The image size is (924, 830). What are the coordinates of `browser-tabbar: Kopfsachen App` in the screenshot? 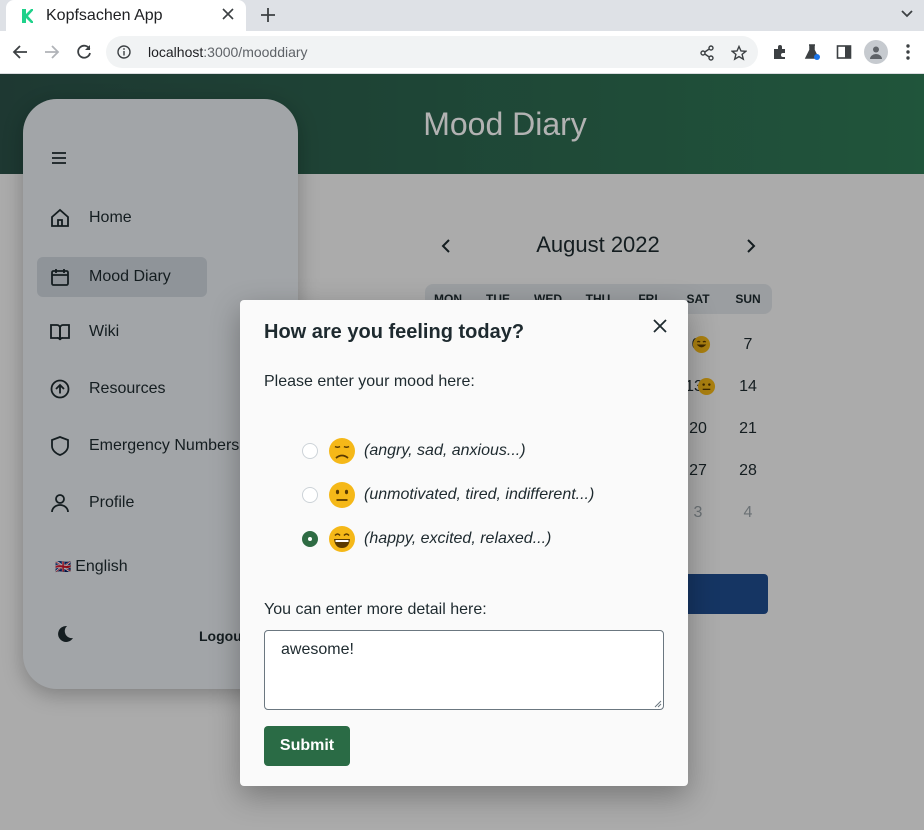 It's located at (462, 15).